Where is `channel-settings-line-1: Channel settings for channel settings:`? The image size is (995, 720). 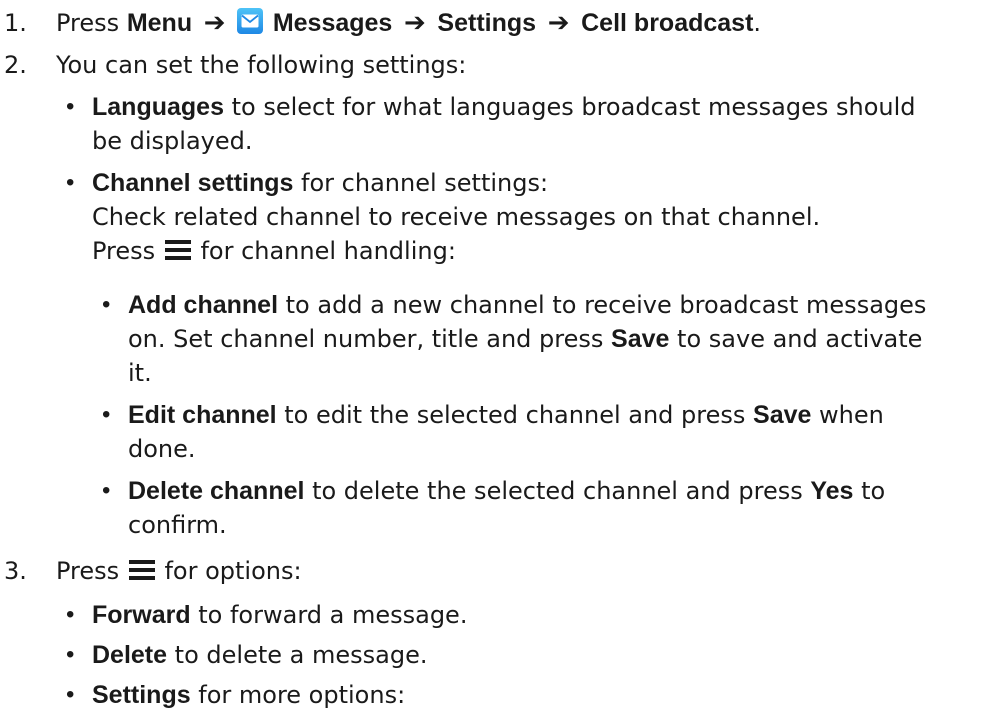
channel-settings-line-1: Channel settings for channel settings: is located at coordinates (320, 183).